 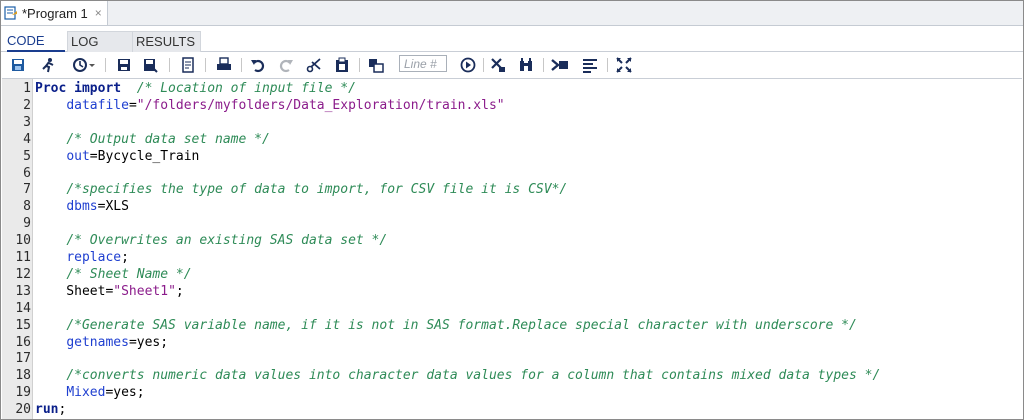 What do you see at coordinates (27, 224) in the screenshot?
I see `line-number: 9` at bounding box center [27, 224].